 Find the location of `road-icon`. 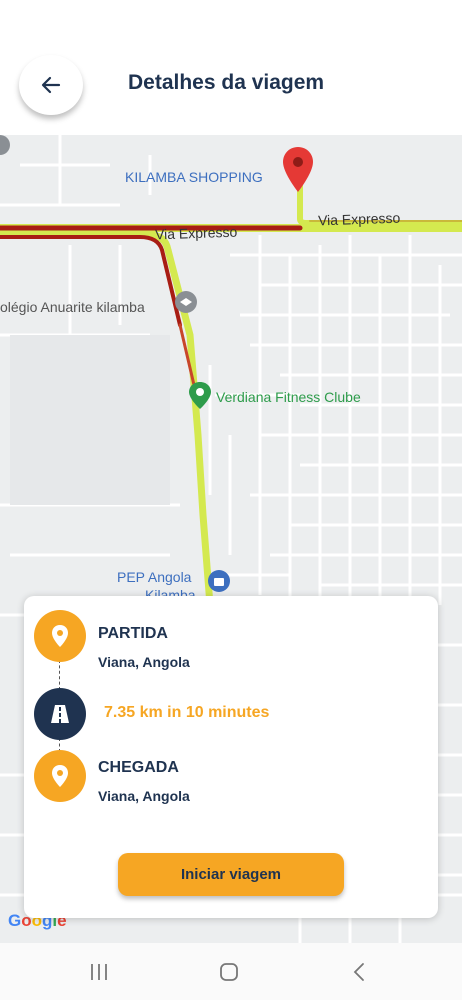

road-icon is located at coordinates (60, 714).